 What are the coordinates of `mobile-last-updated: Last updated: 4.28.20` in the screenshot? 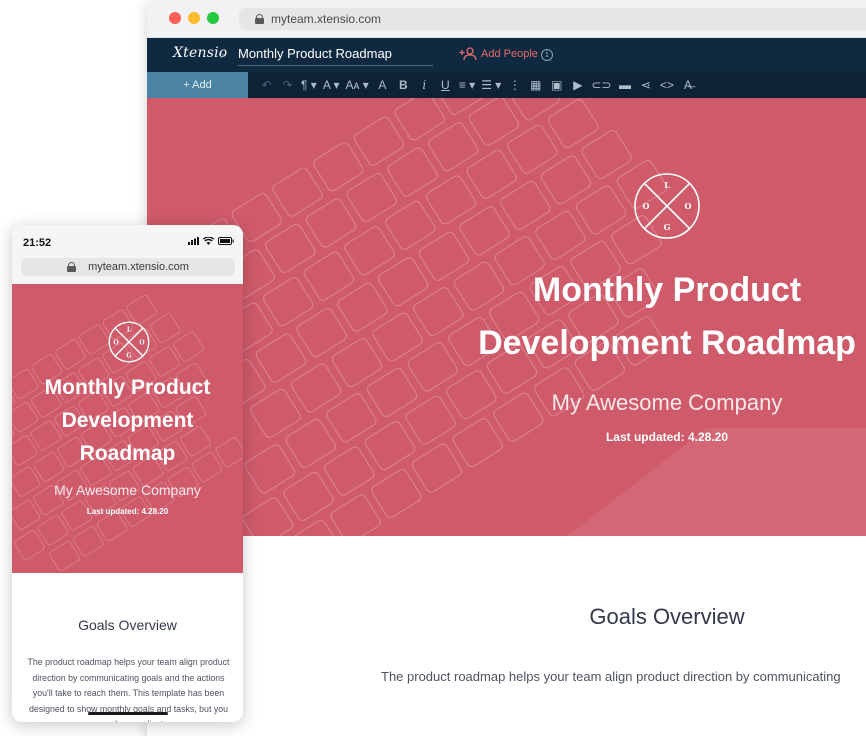 It's located at (127, 511).